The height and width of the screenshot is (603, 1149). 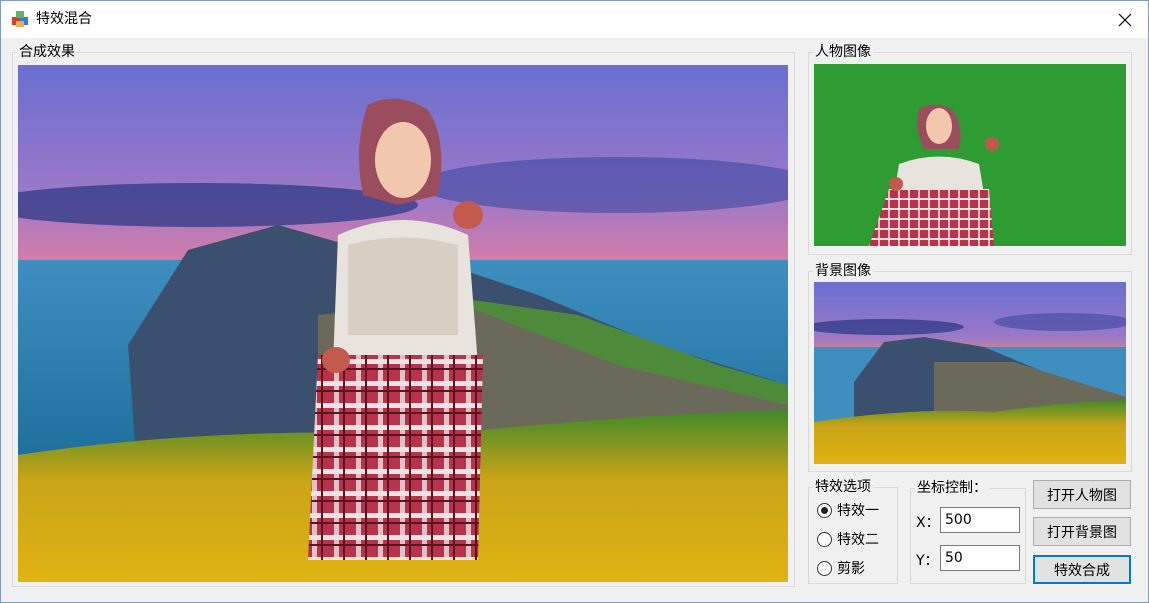 What do you see at coordinates (858, 511) in the screenshot?
I see `radio-label: 特效一` at bounding box center [858, 511].